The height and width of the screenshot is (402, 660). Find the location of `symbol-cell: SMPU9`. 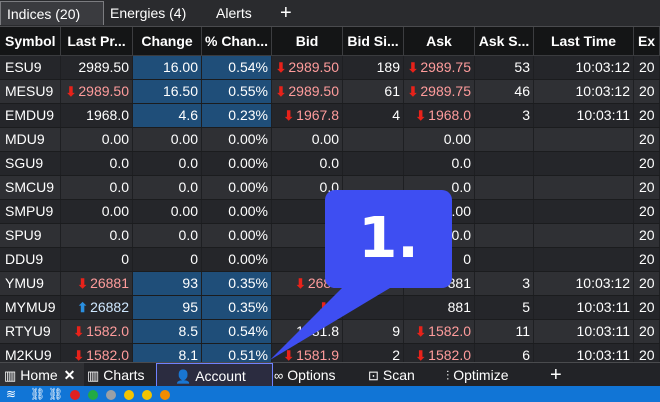

symbol-cell: SMPU9 is located at coordinates (30, 211).